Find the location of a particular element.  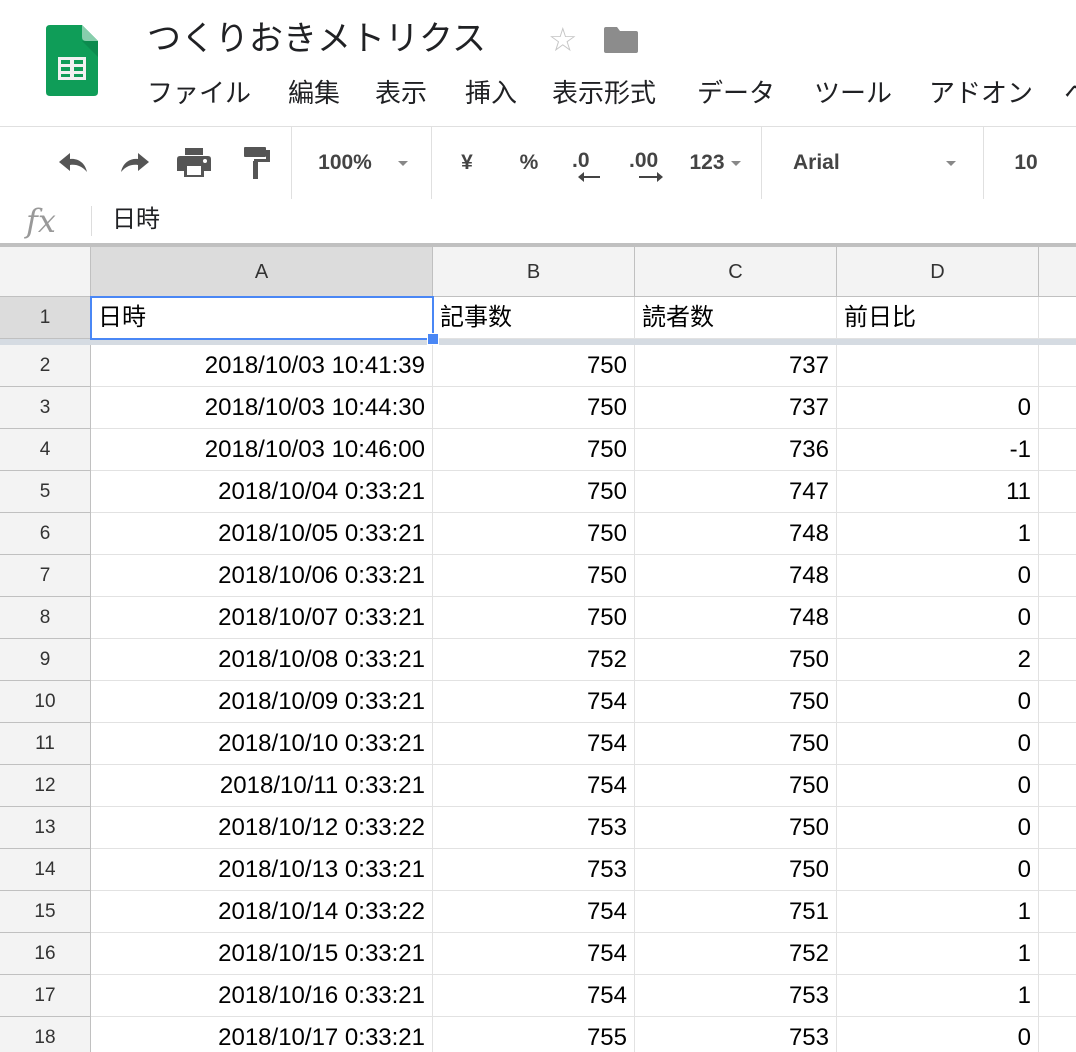

menu-file: ファイル is located at coordinates (199, 94).